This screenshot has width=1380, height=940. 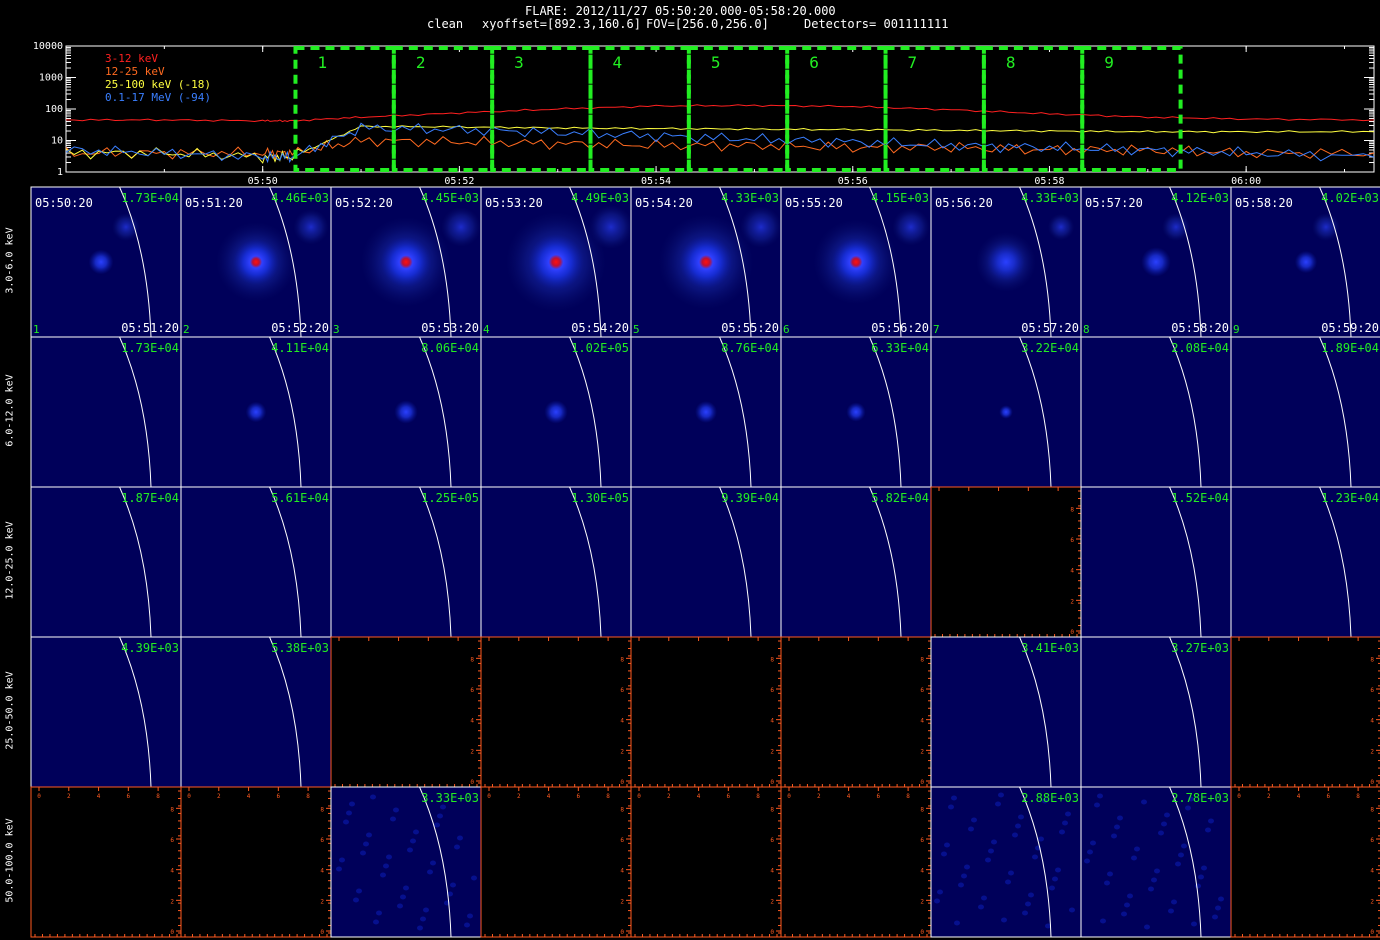 What do you see at coordinates (964, 203) in the screenshot?
I see `start-time-label: 05:56:20` at bounding box center [964, 203].